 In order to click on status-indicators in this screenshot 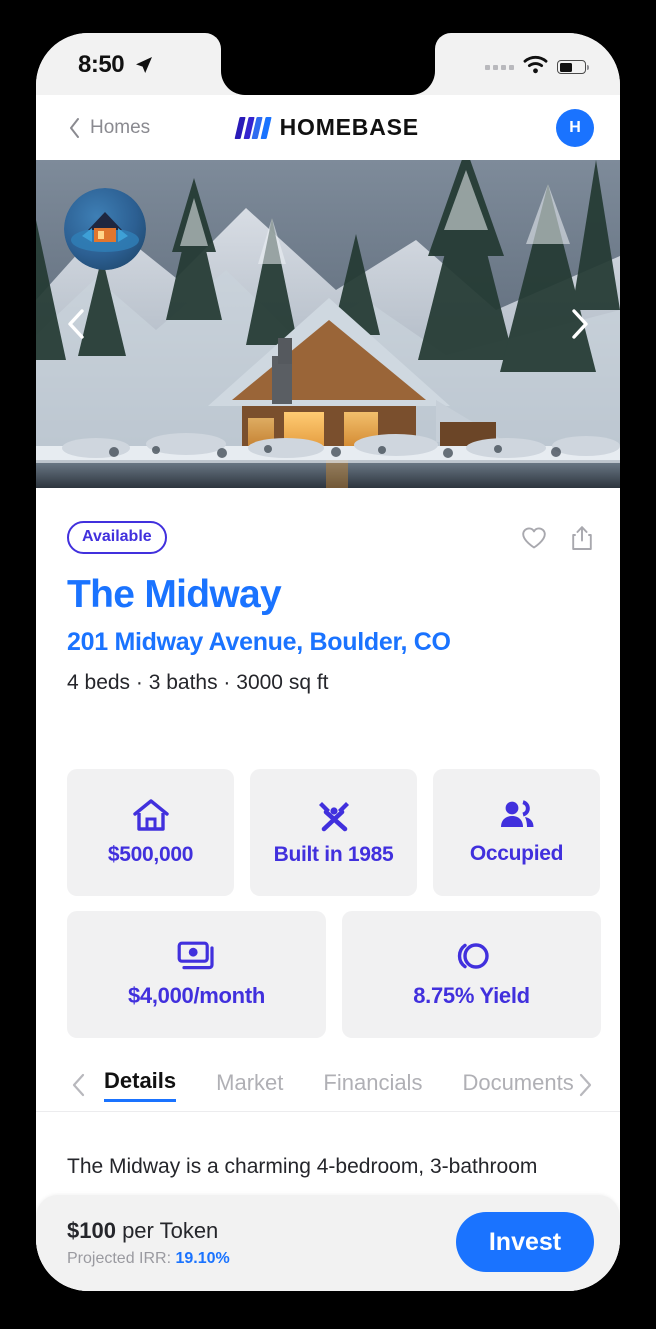, I will do `click(537, 67)`.